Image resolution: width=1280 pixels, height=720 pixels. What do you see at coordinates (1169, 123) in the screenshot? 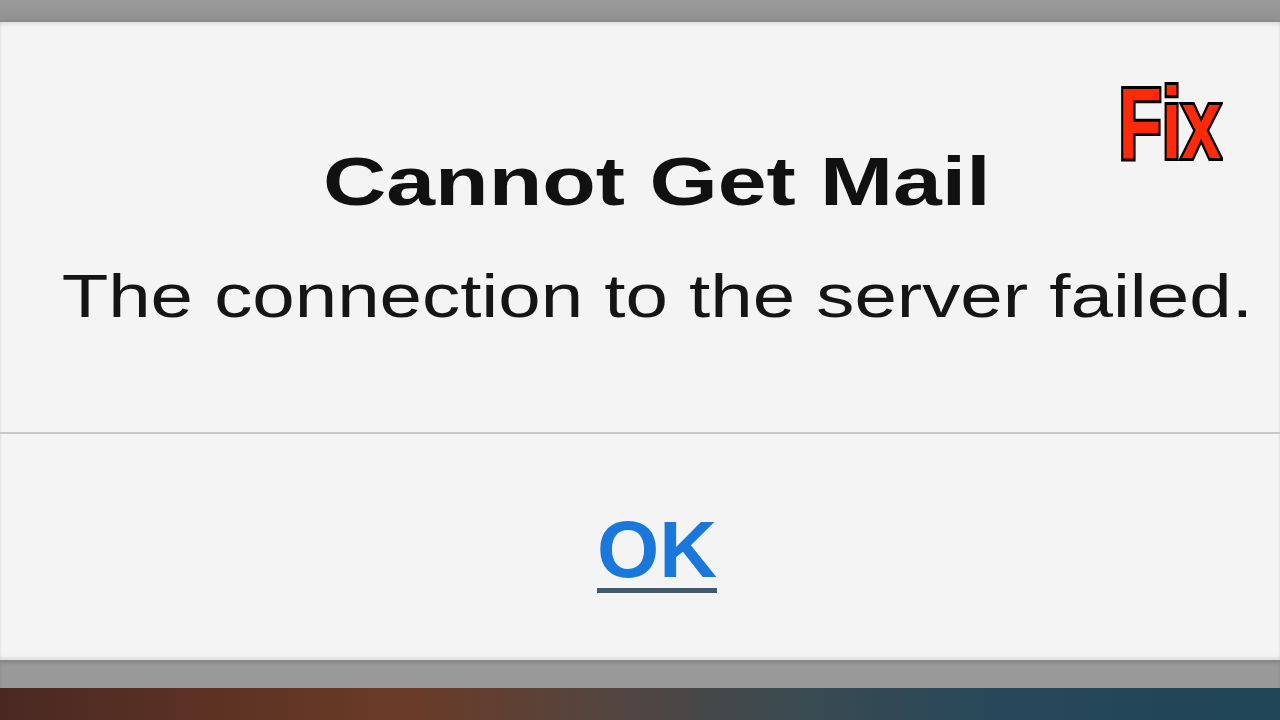
I see `overlay-caption: Fix` at bounding box center [1169, 123].